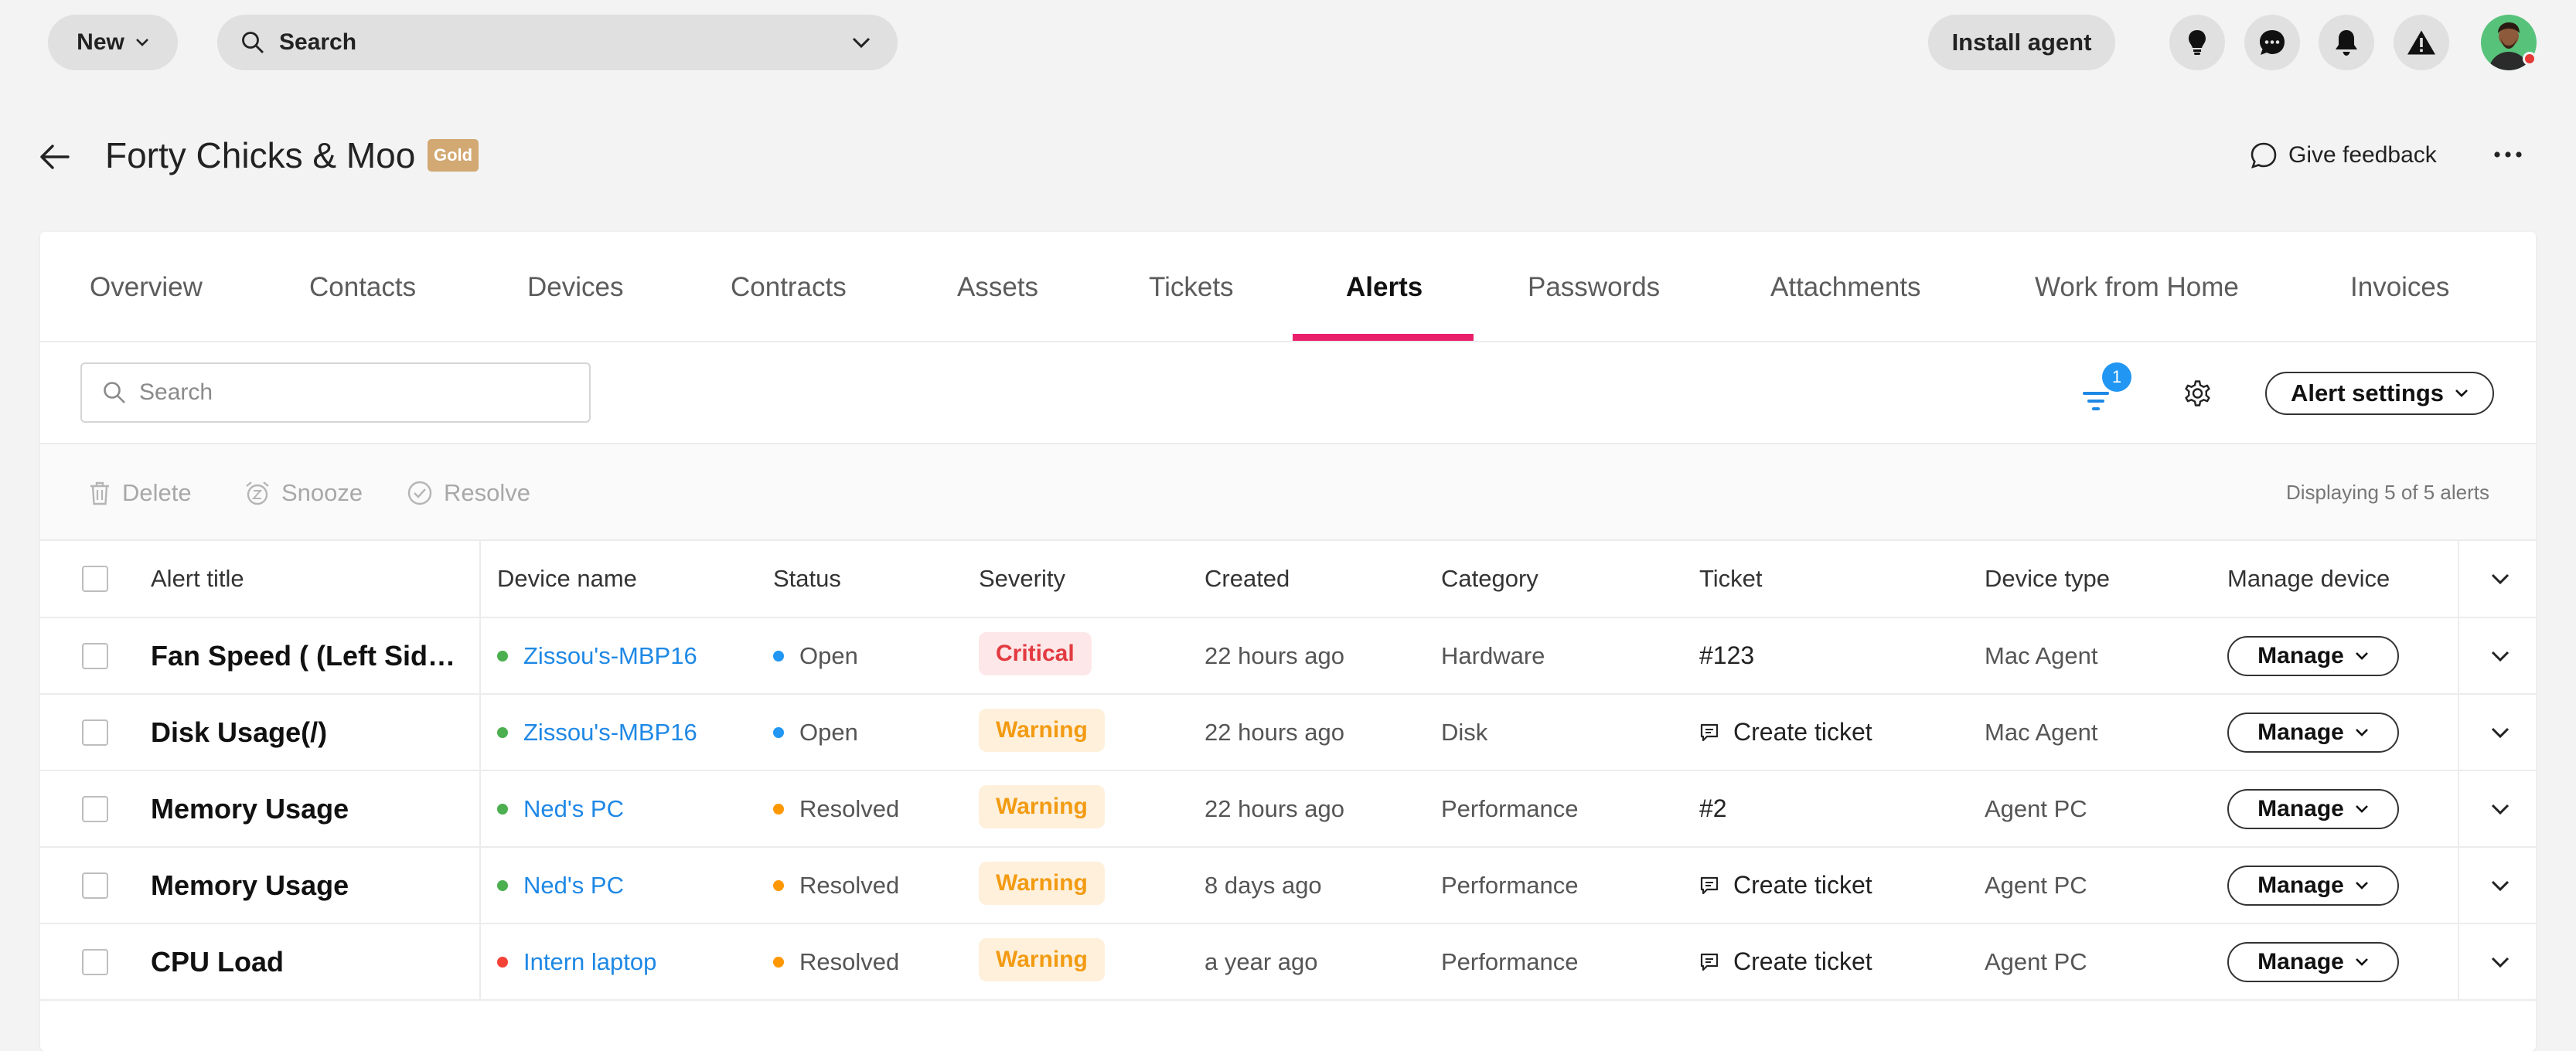 The image size is (2576, 1051). Describe the element at coordinates (2047, 579) in the screenshot. I see `column-header-device-type: Device type` at that location.